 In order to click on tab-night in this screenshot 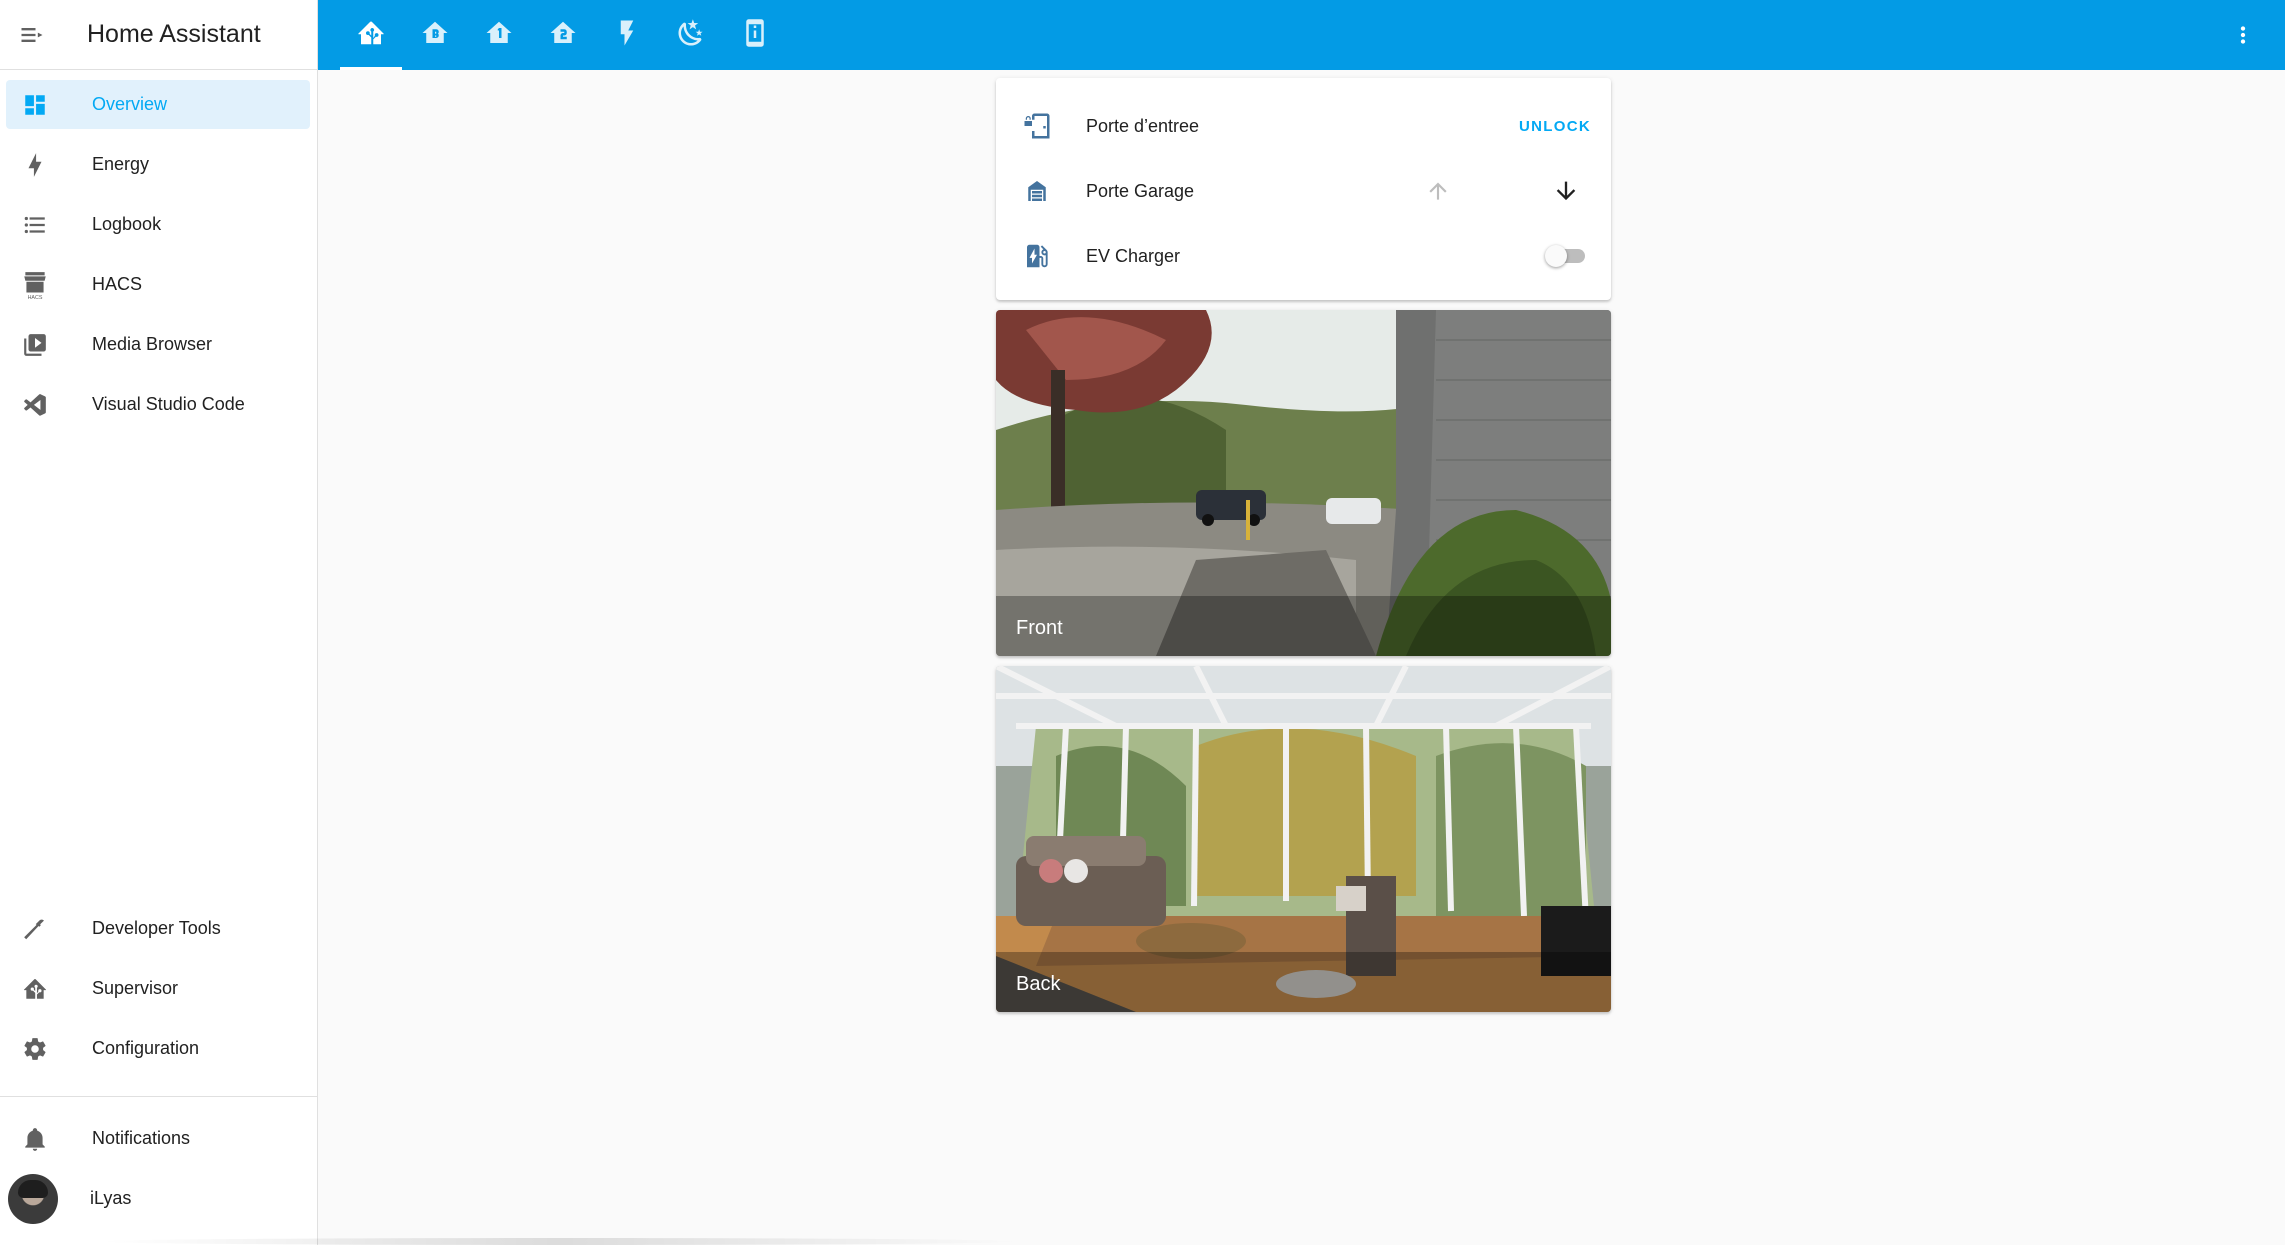, I will do `click(691, 35)`.